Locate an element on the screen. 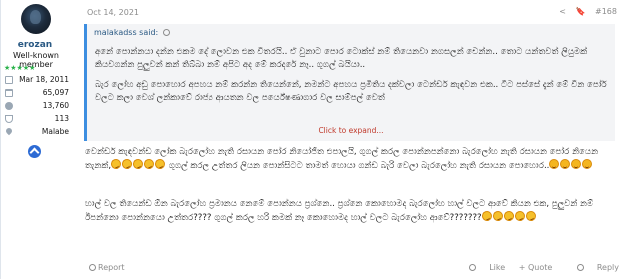 The image size is (624, 279). like-icon is located at coordinates (473, 267).